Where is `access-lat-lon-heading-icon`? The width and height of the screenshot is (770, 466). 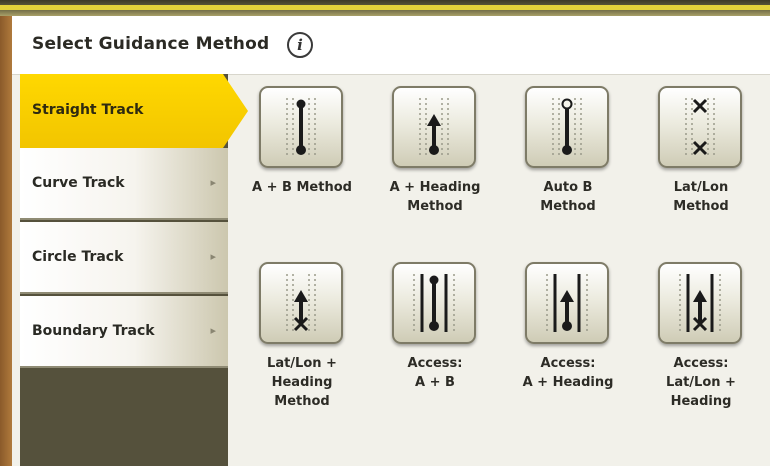
access-lat-lon-heading-icon is located at coordinates (700, 303).